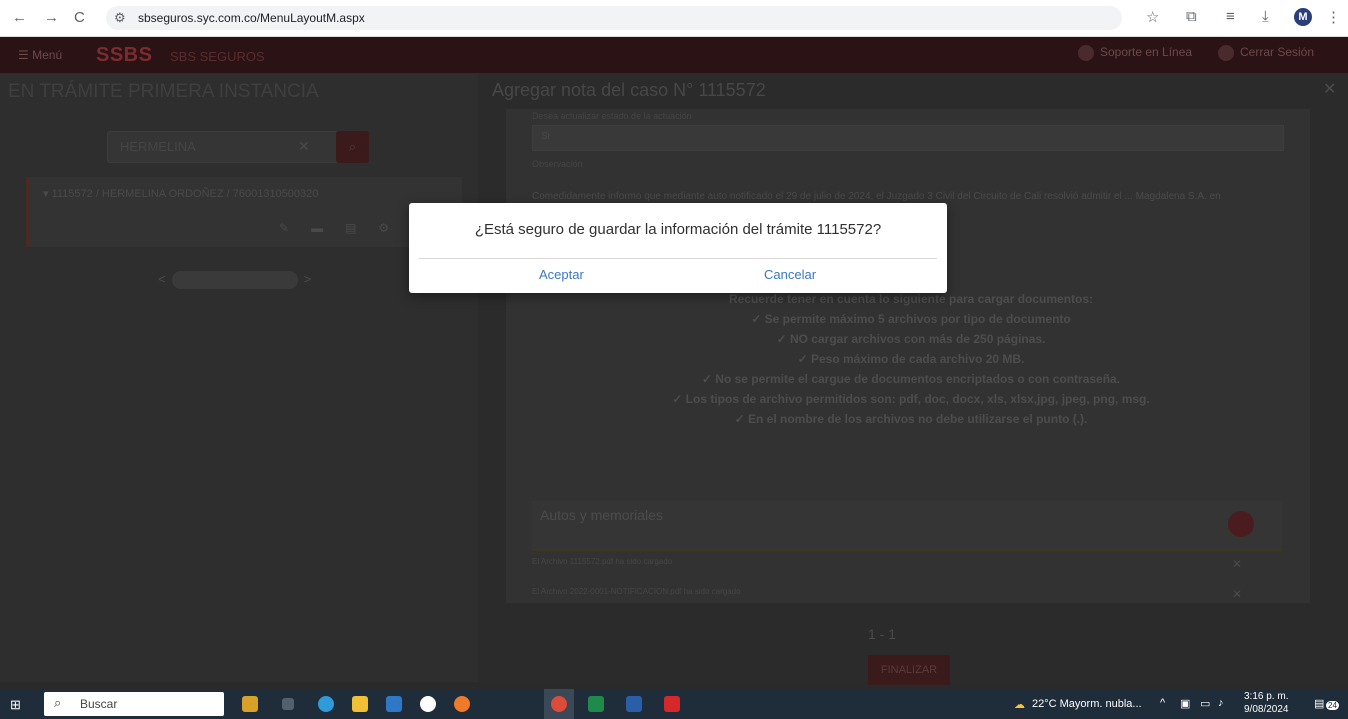  I want to click on search-input: HERMELINA ✕, so click(223, 147).